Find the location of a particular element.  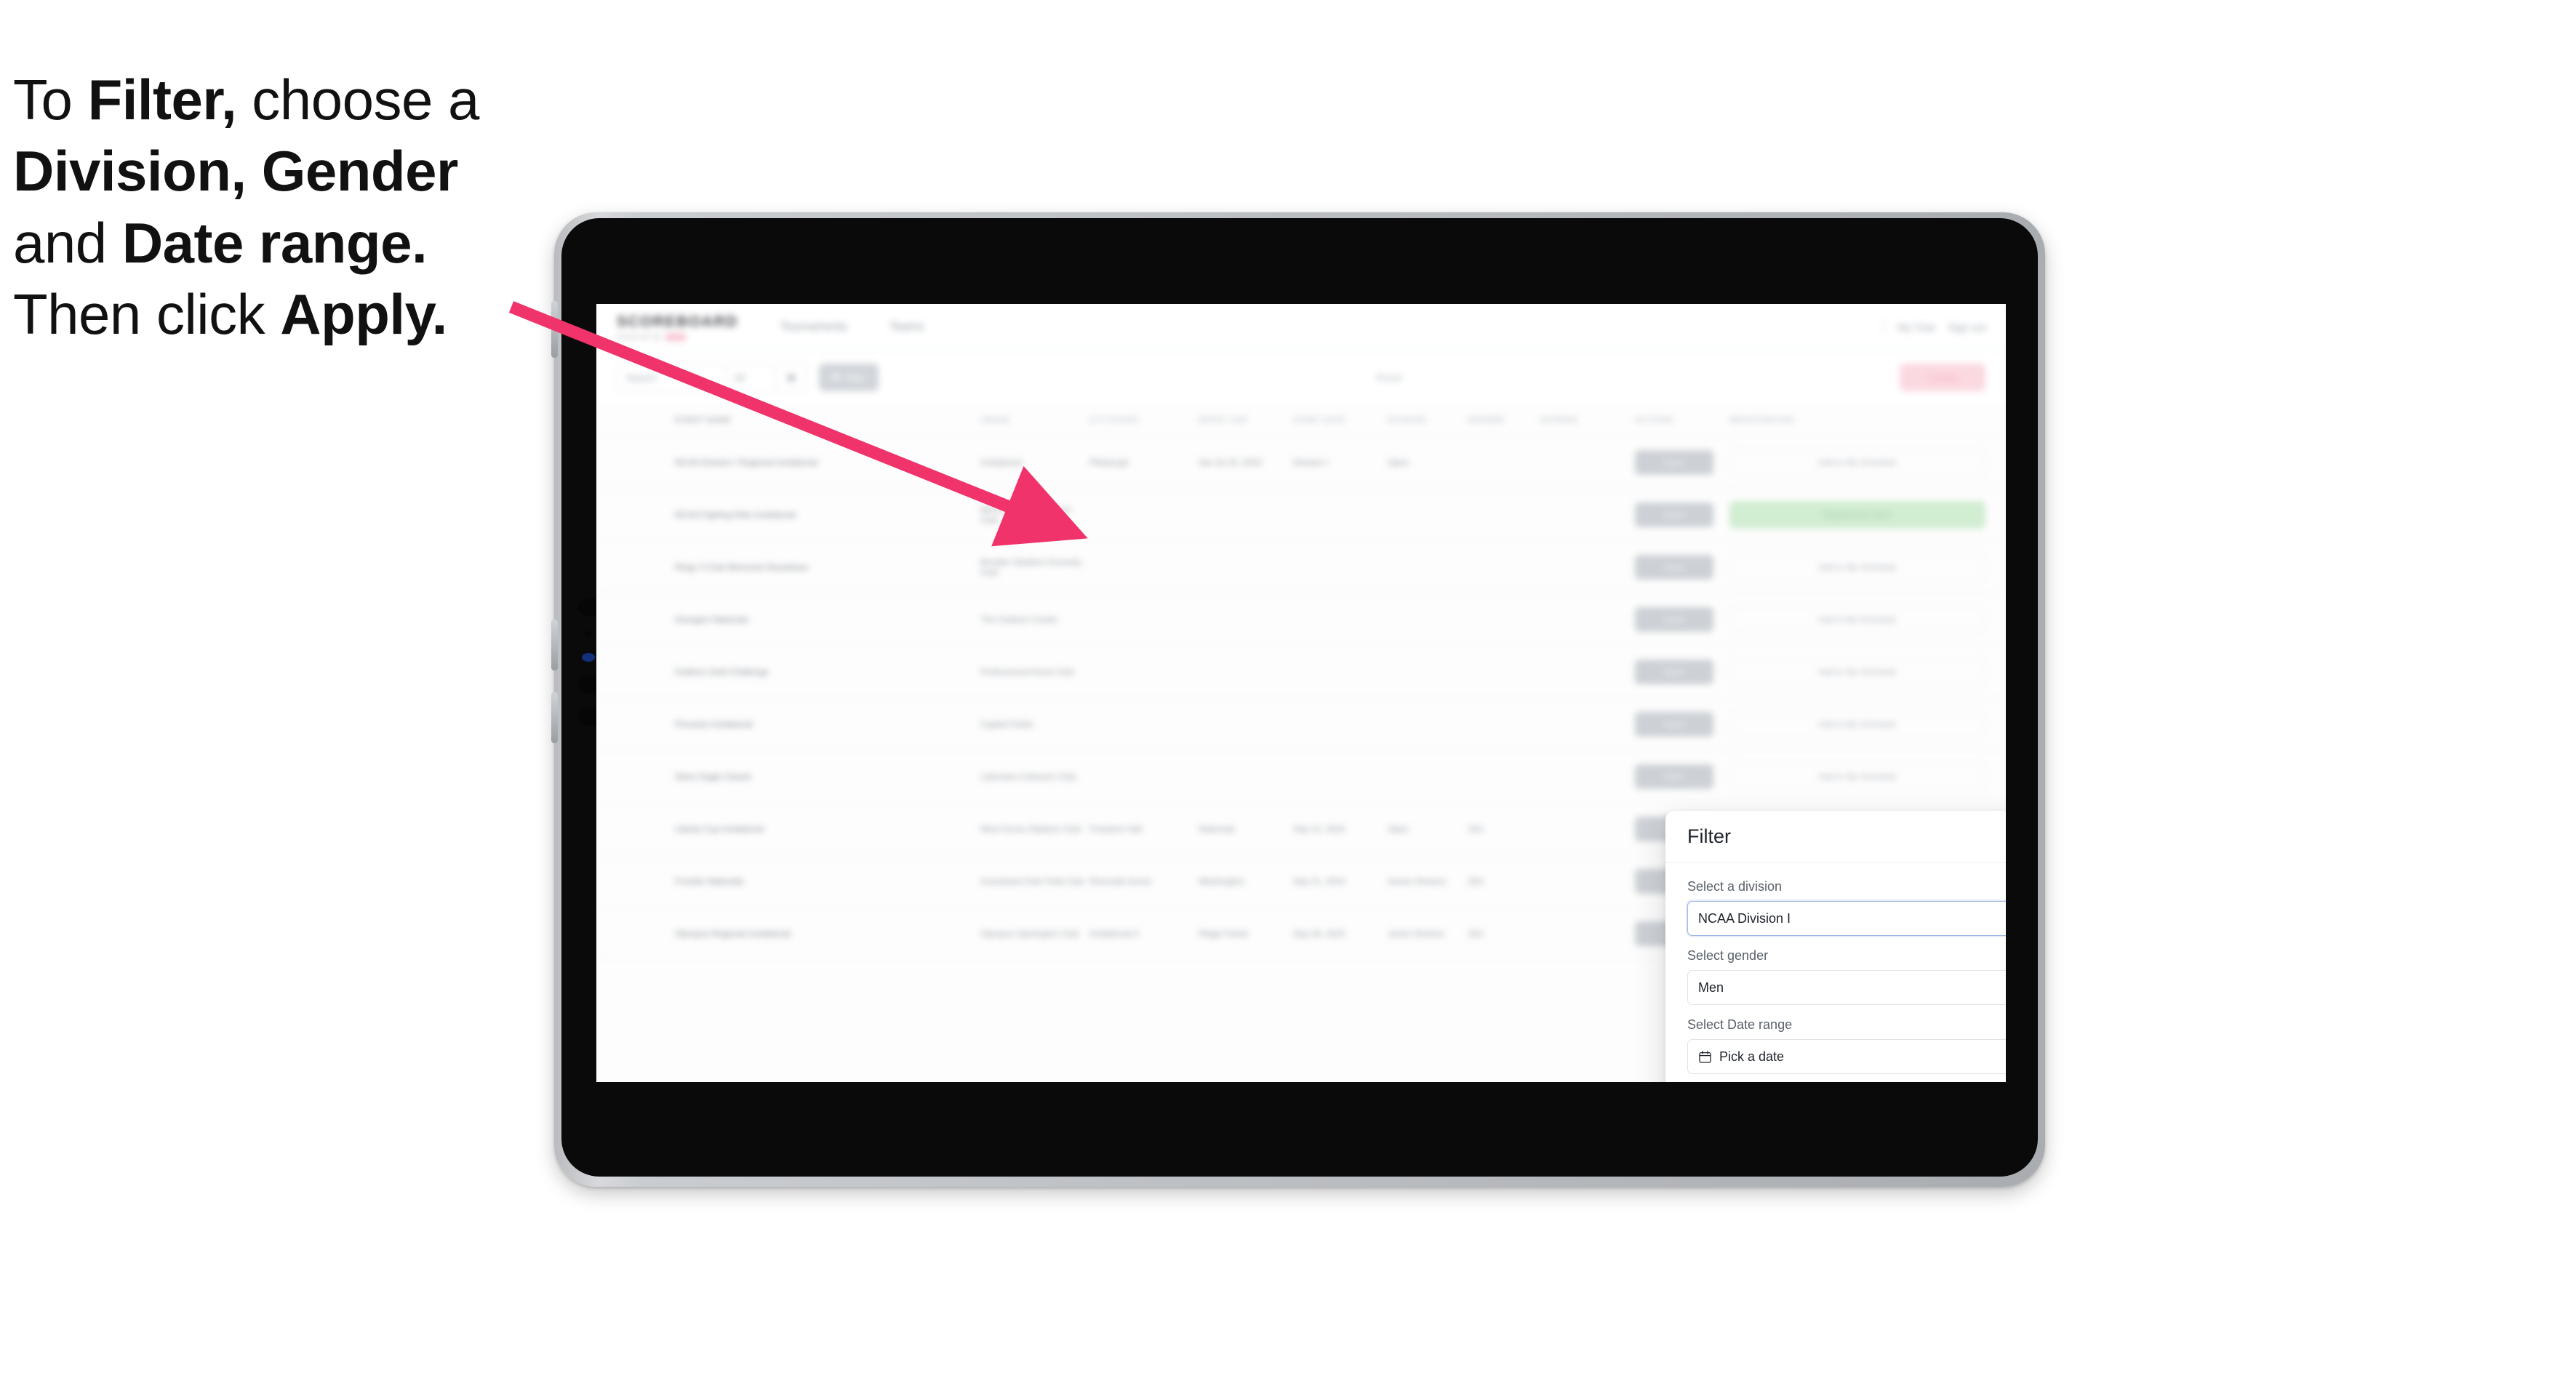

gender-label: Select gender is located at coordinates (1728, 956).